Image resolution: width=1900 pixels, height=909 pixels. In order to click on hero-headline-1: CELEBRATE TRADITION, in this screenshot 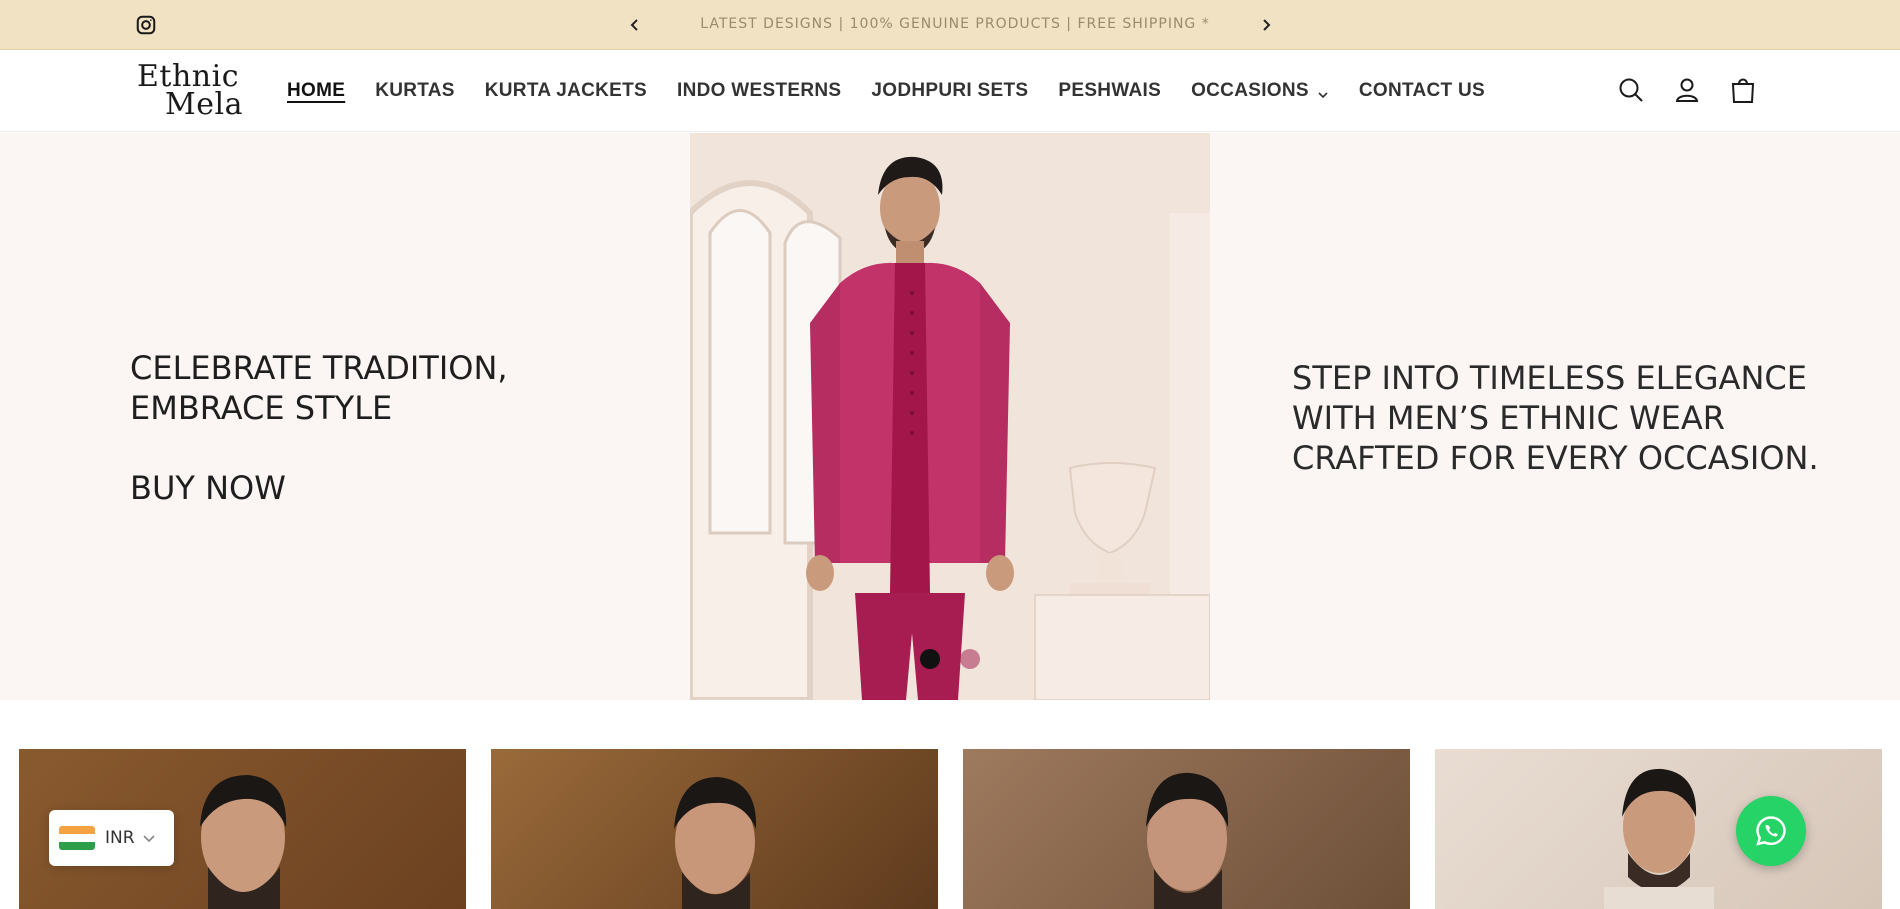, I will do `click(319, 368)`.